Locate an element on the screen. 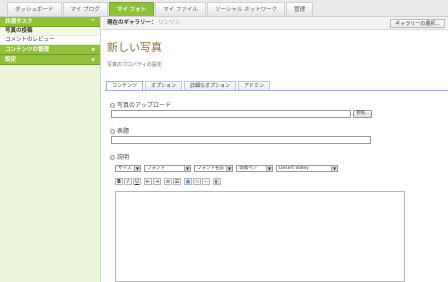 The width and height of the screenshot is (448, 282). upload-file-input is located at coordinates (231, 114).